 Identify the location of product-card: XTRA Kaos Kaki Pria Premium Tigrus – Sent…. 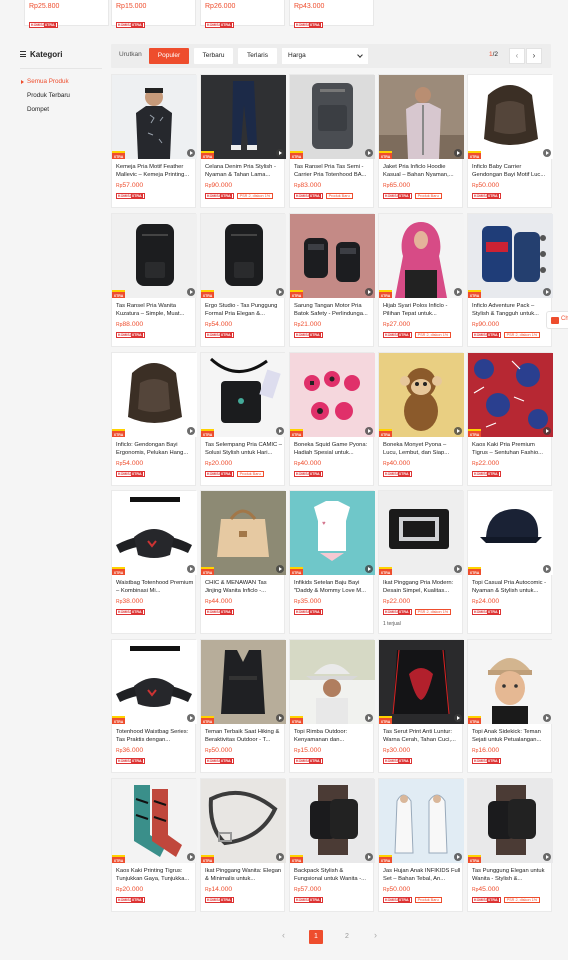
(510, 419).